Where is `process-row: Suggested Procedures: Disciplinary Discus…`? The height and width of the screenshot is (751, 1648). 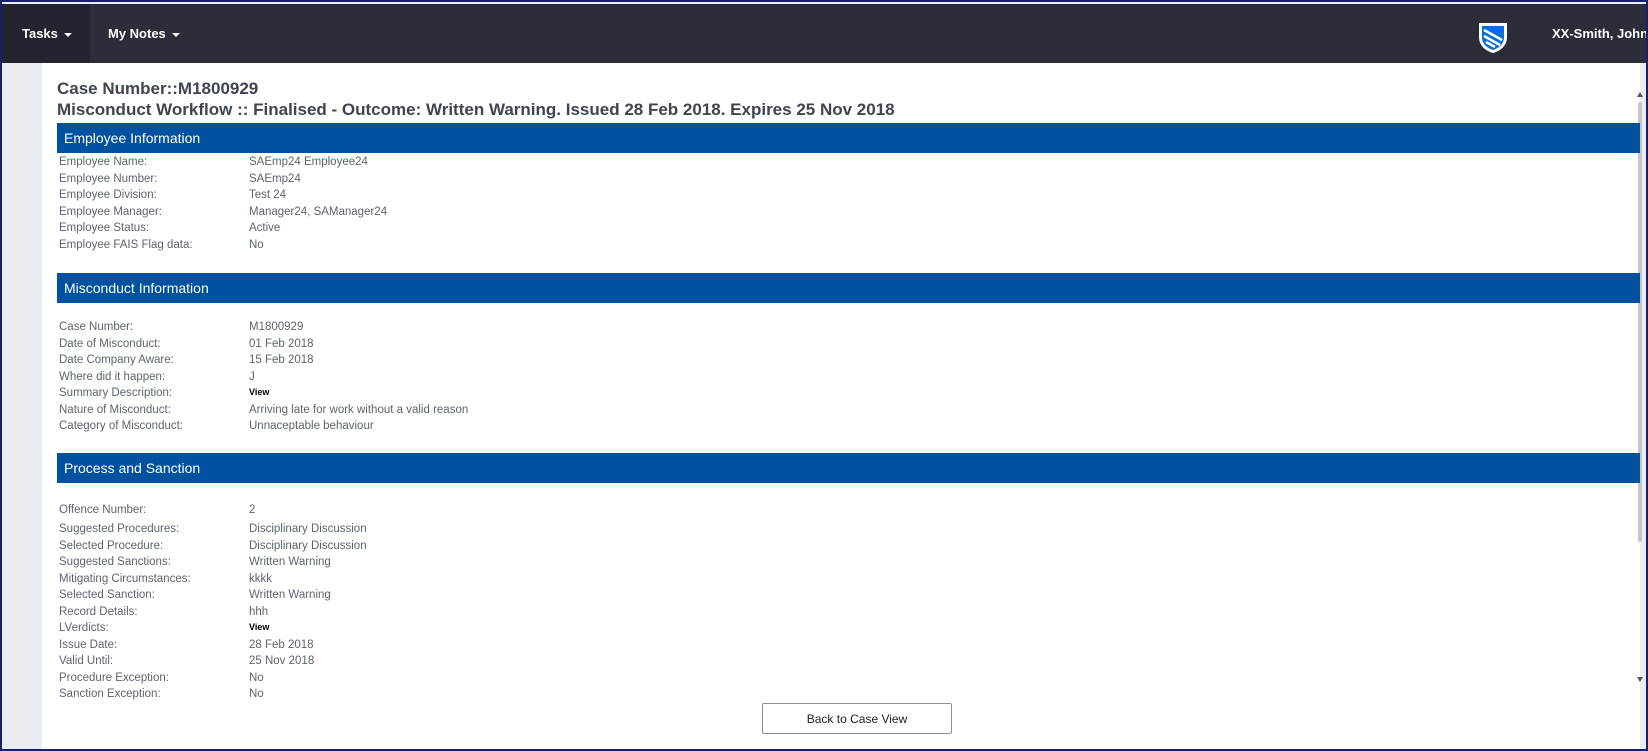
process-row: Suggested Procedures: Disciplinary Discus… is located at coordinates (758, 531).